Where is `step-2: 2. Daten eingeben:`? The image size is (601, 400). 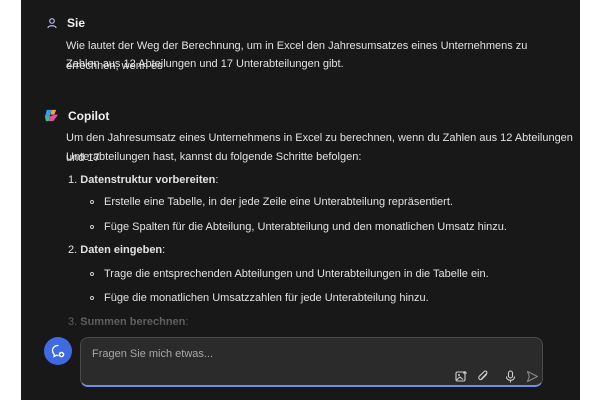
step-2: 2. Daten eingeben: is located at coordinates (116, 250).